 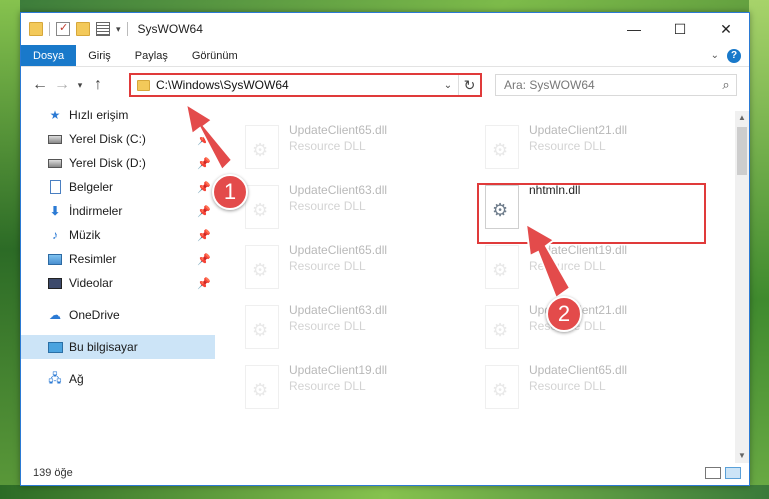 What do you see at coordinates (726, 29) in the screenshot?
I see `close-button: ✕` at bounding box center [726, 29].